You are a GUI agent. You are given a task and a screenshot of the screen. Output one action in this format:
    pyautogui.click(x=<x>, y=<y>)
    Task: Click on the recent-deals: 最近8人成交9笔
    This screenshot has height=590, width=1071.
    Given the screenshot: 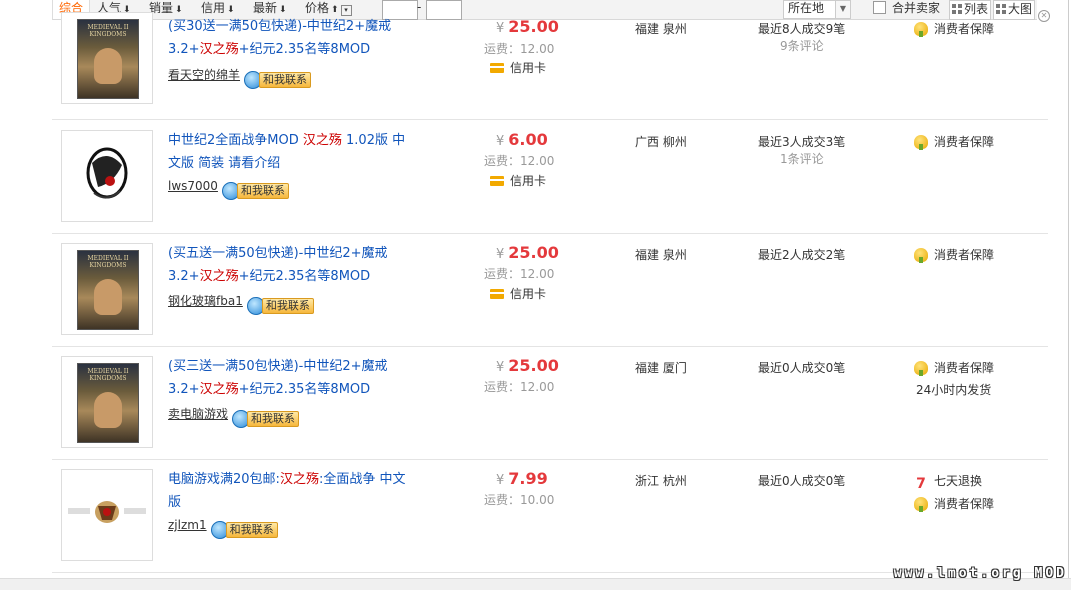 What is the action you would take?
    pyautogui.click(x=802, y=29)
    